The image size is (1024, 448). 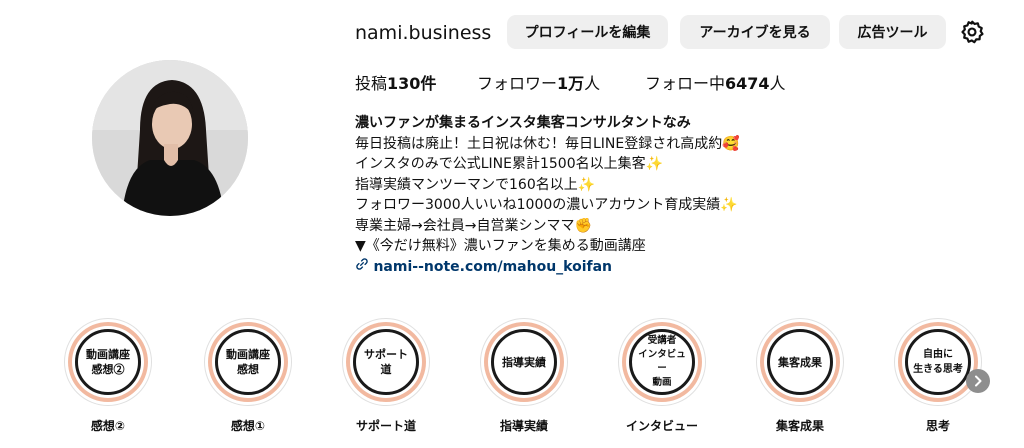 I want to click on following-label: フォロー中, so click(x=685, y=83).